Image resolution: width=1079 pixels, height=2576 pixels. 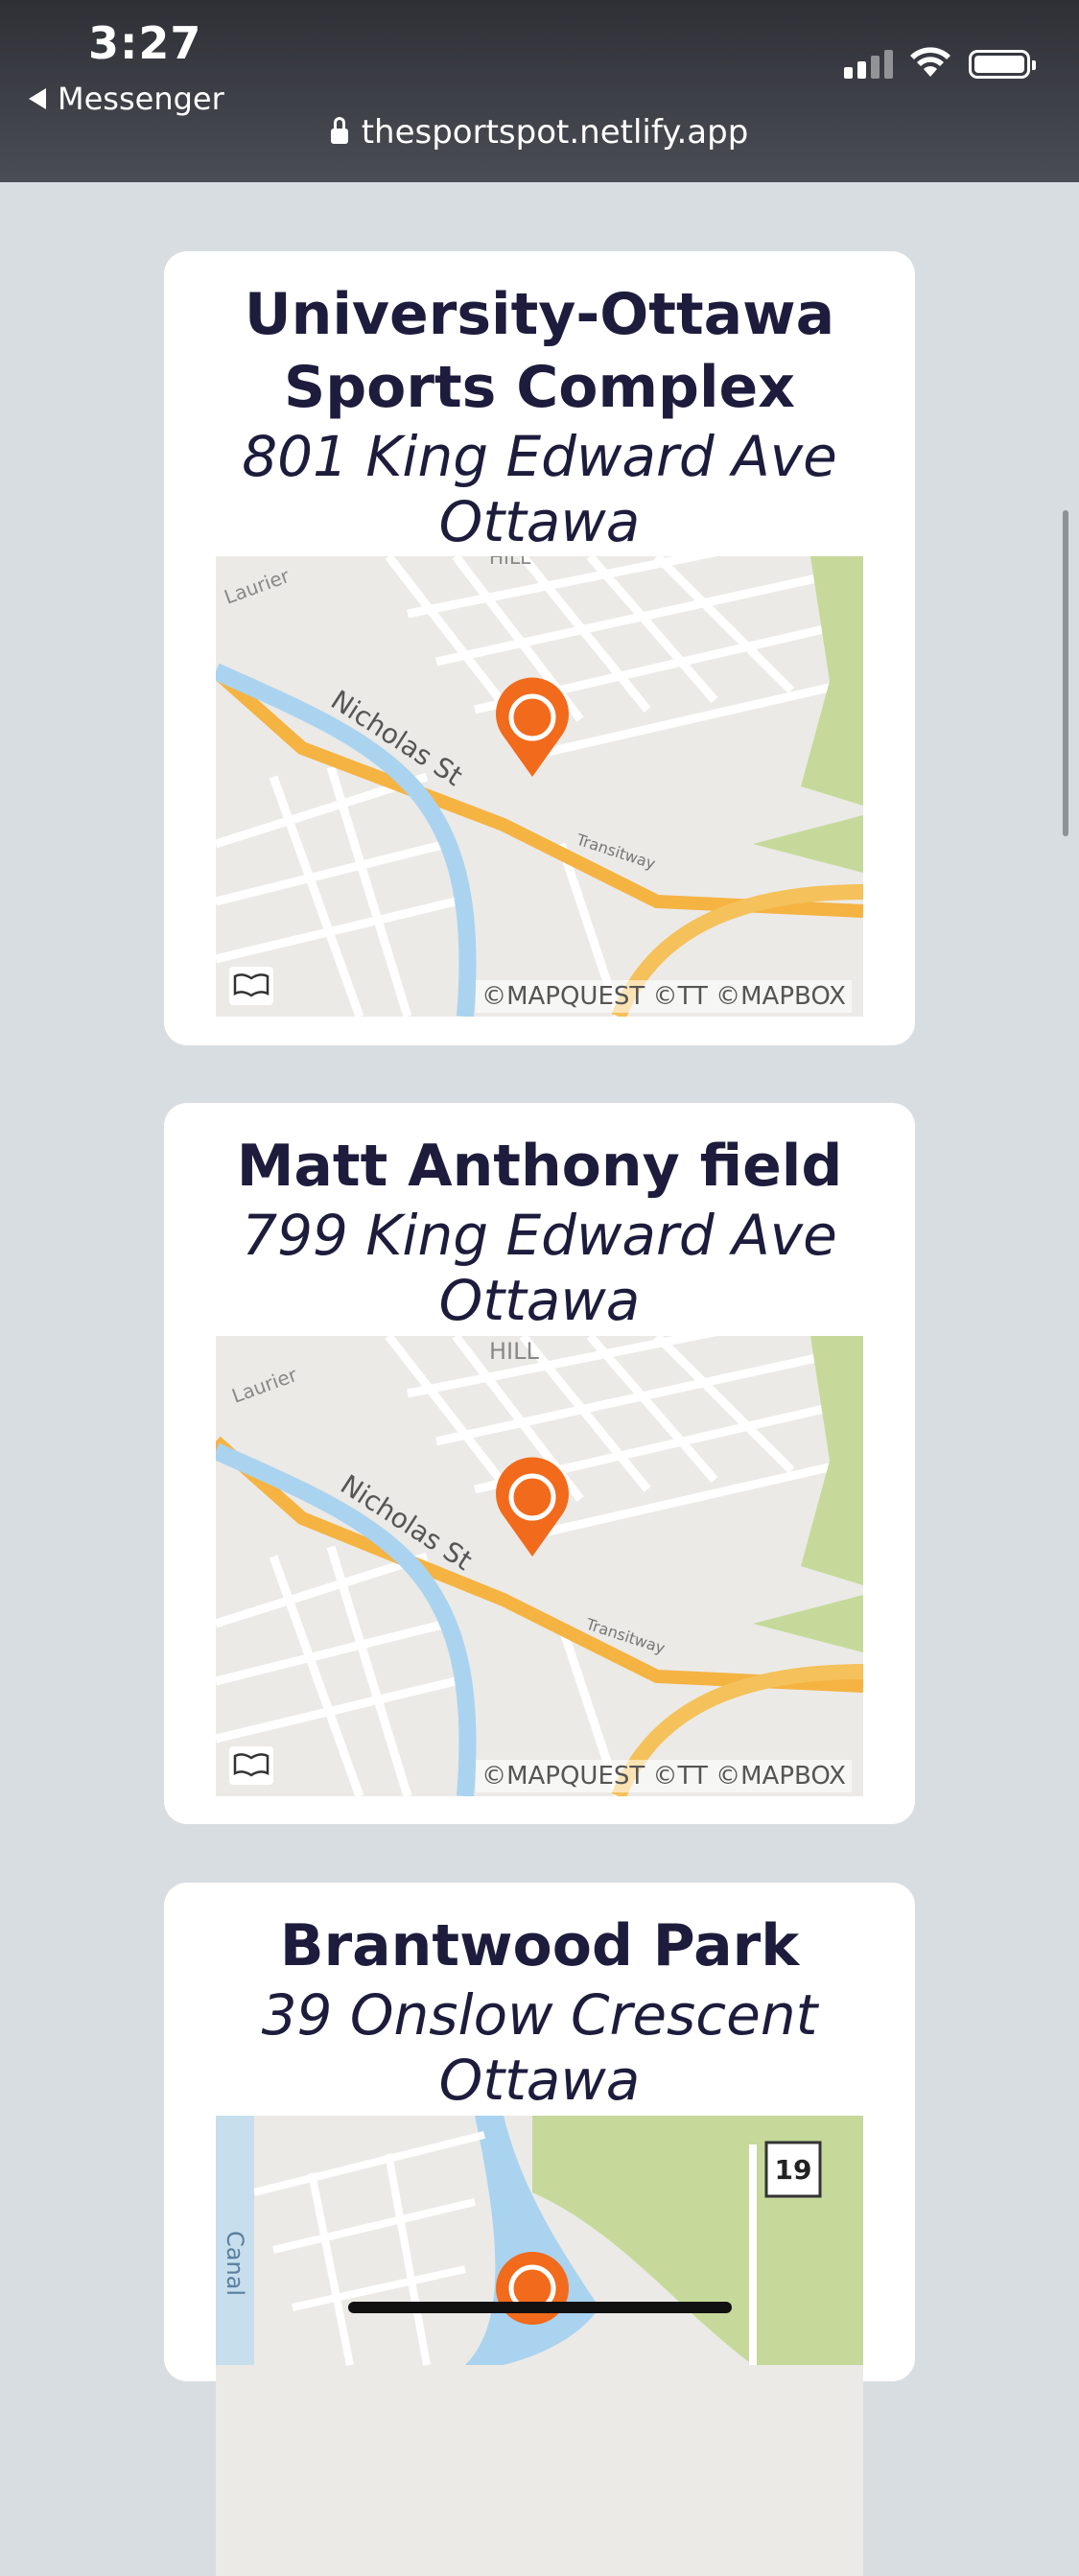 What do you see at coordinates (539, 1166) in the screenshot?
I see `venue-name: Matt Anthony field` at bounding box center [539, 1166].